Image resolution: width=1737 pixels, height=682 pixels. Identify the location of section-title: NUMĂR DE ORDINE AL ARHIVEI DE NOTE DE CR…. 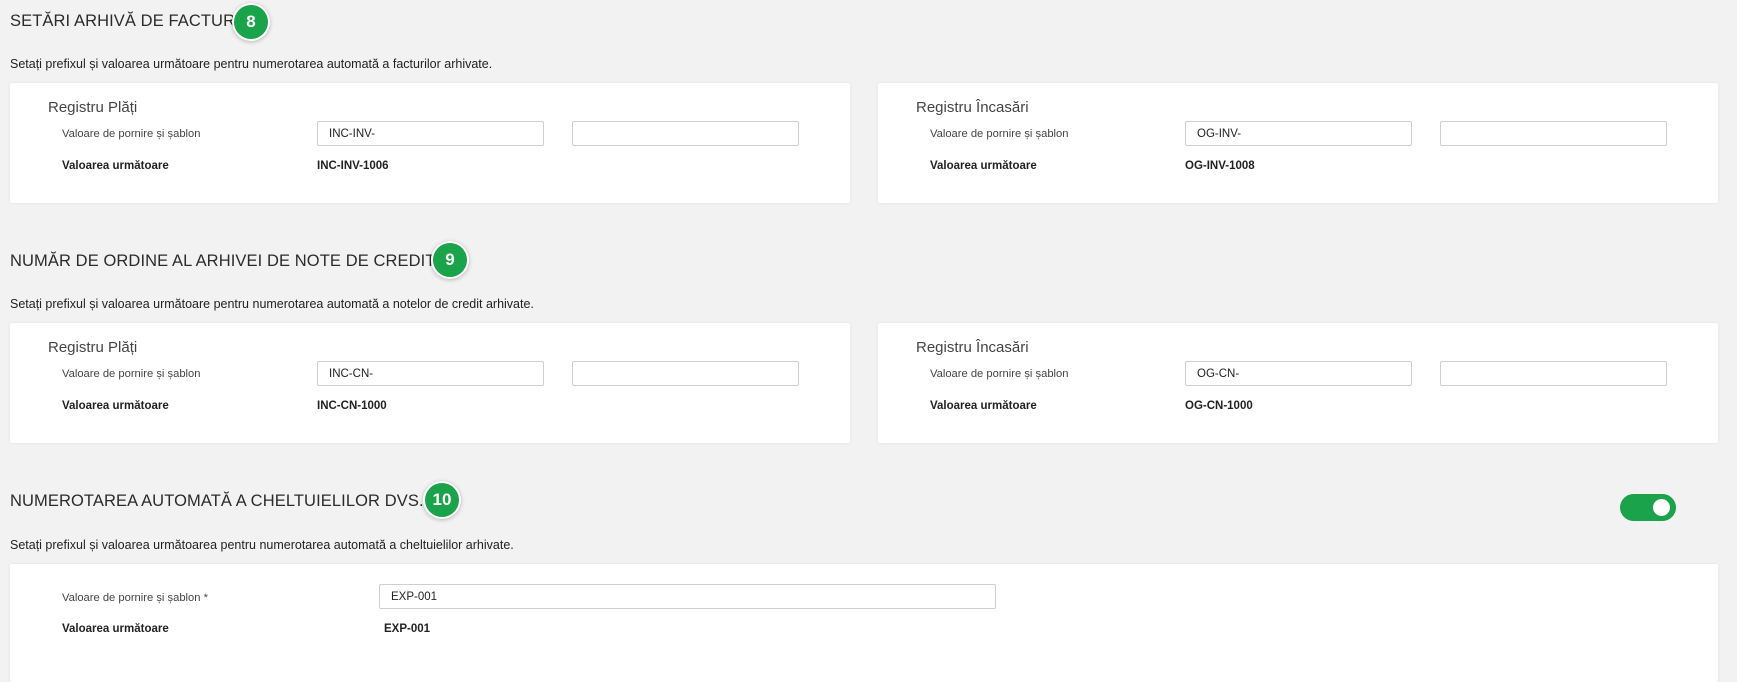
(223, 261).